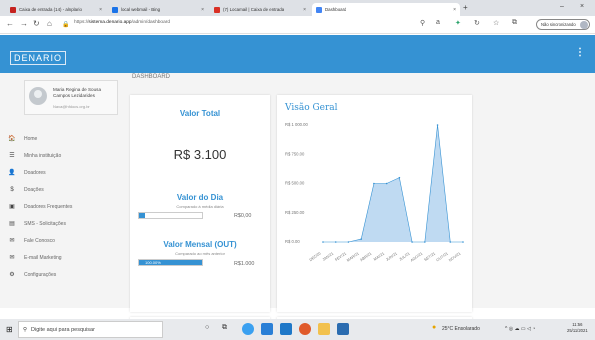 The width and height of the screenshot is (595, 340). I want to click on dollar-icon: $, so click(12, 189).